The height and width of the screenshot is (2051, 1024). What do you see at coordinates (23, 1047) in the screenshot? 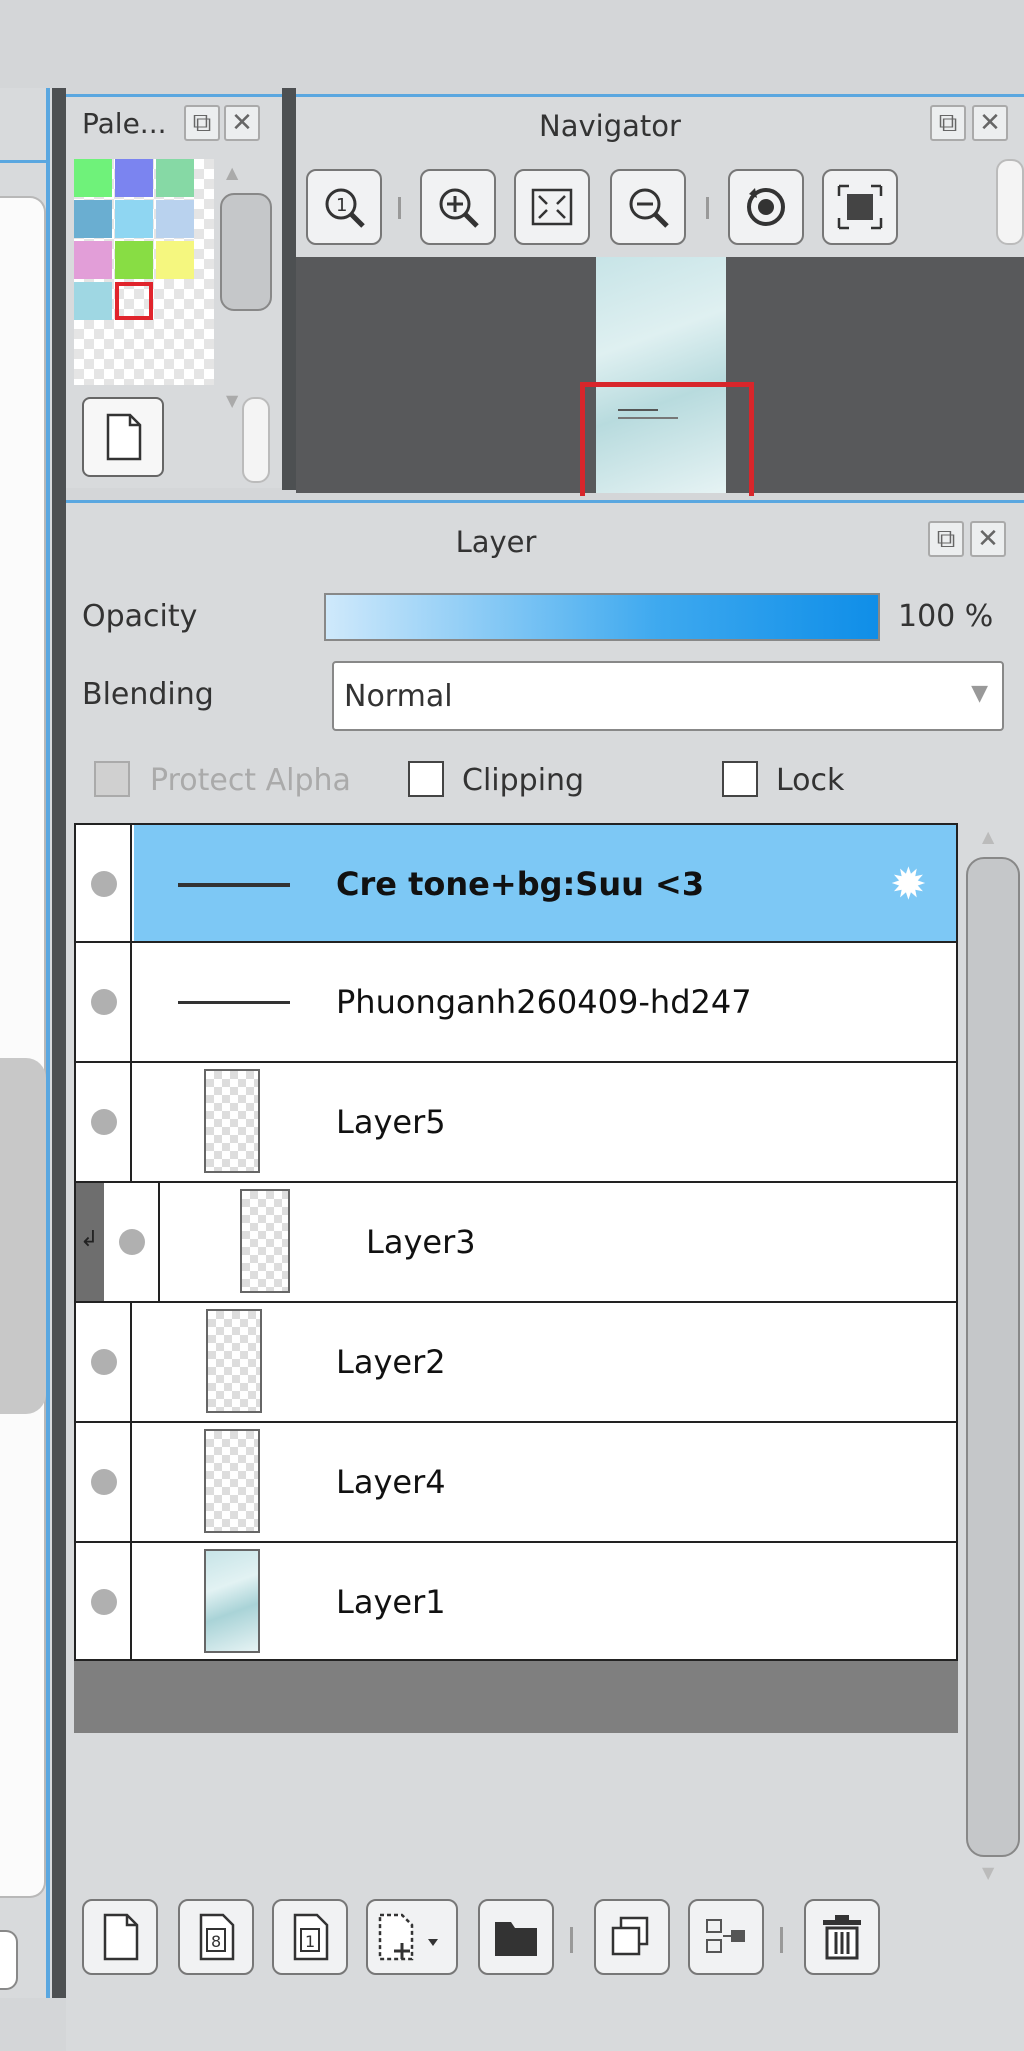
I see `left-panel-content` at bounding box center [23, 1047].